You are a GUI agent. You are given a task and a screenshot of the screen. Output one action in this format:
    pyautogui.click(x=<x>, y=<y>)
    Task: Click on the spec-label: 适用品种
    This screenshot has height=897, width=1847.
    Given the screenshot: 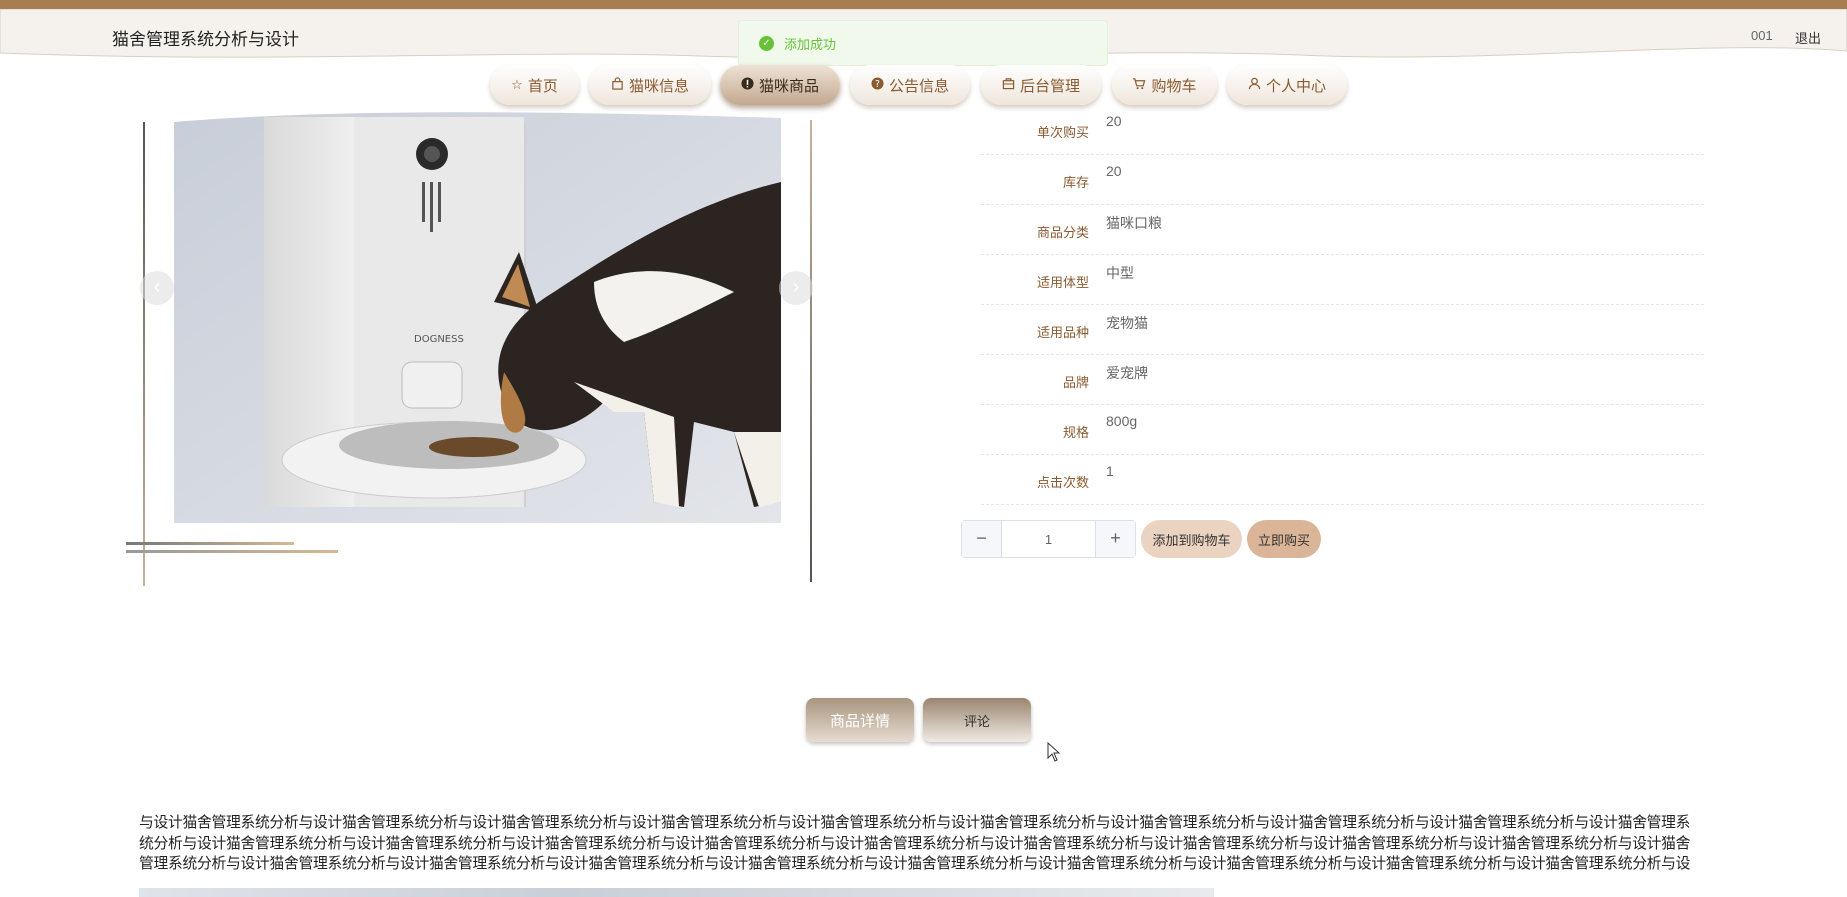 What is the action you would take?
    pyautogui.click(x=1062, y=332)
    